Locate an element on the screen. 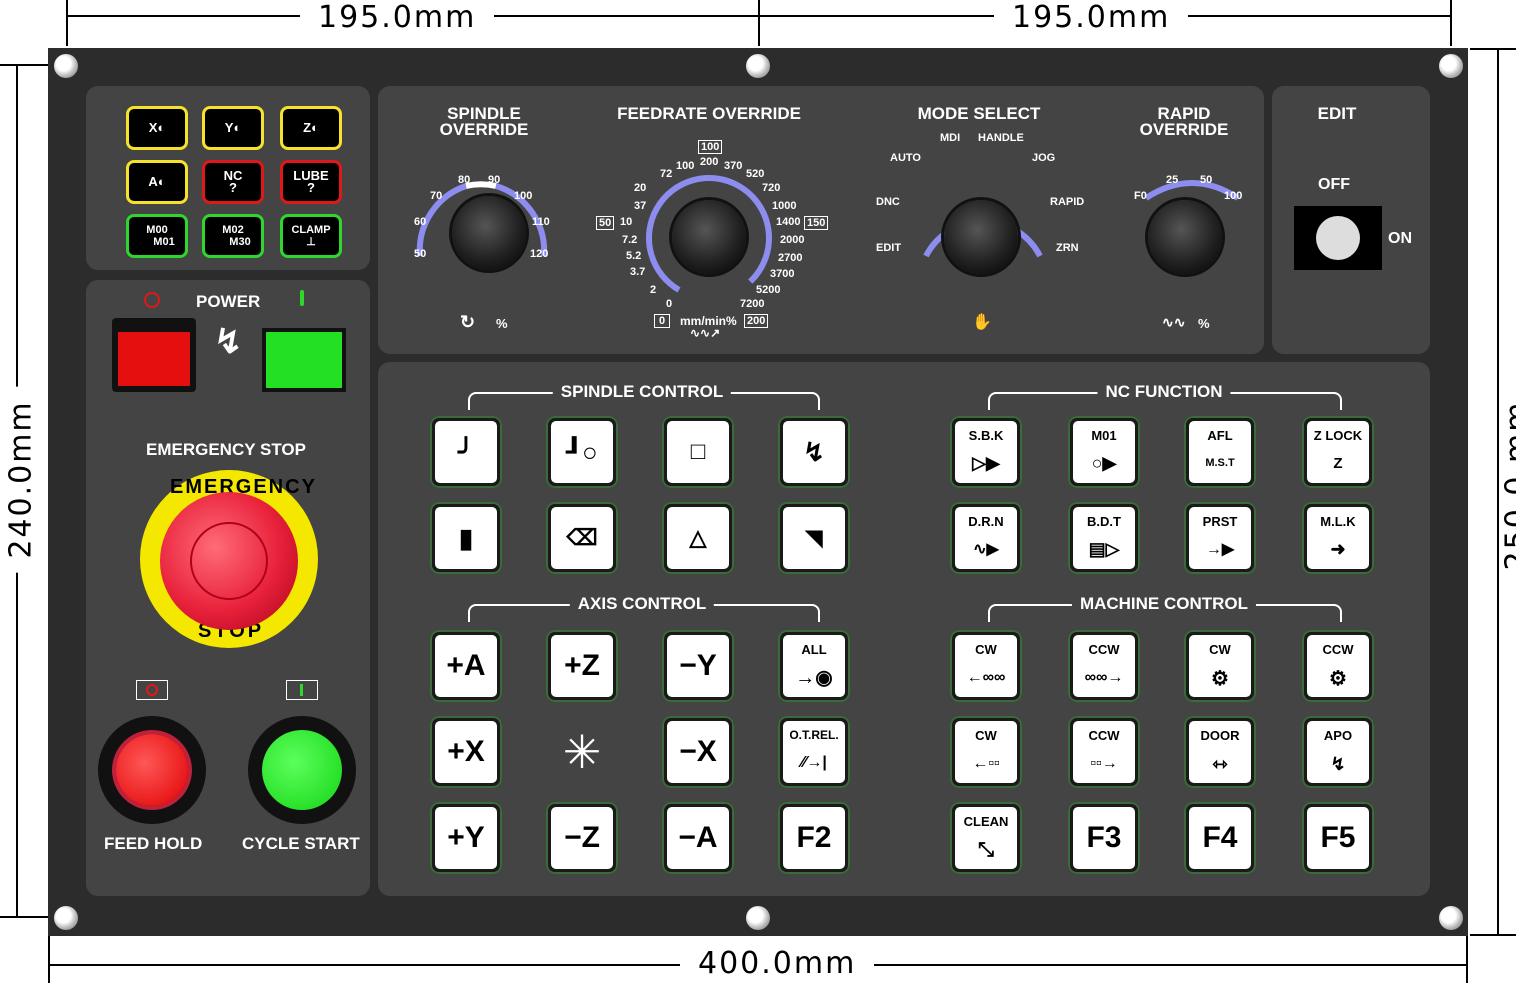 The height and width of the screenshot is (983, 1516). feed-hold-button is located at coordinates (152, 770).